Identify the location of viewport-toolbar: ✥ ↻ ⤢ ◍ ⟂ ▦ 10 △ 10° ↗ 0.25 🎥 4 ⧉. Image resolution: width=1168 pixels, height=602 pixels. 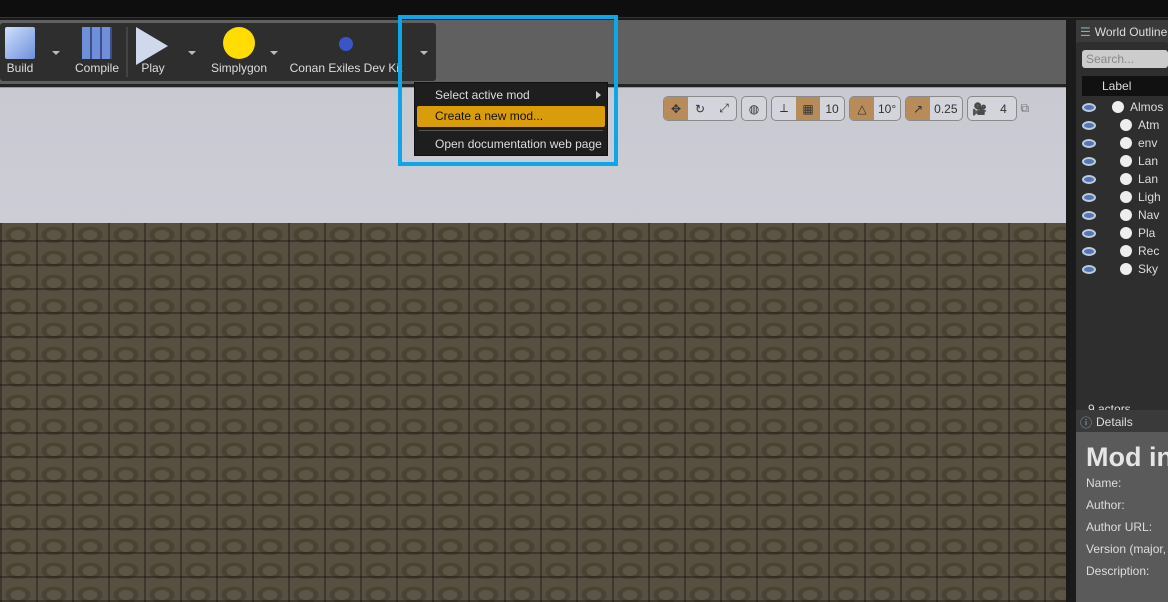
(846, 109).